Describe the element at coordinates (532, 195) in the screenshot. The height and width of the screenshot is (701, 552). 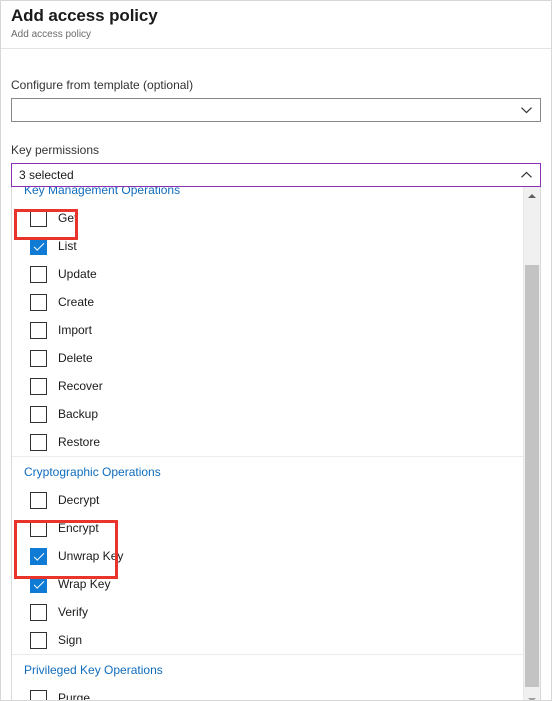
I see `scroll-up-arrow-icon` at that location.